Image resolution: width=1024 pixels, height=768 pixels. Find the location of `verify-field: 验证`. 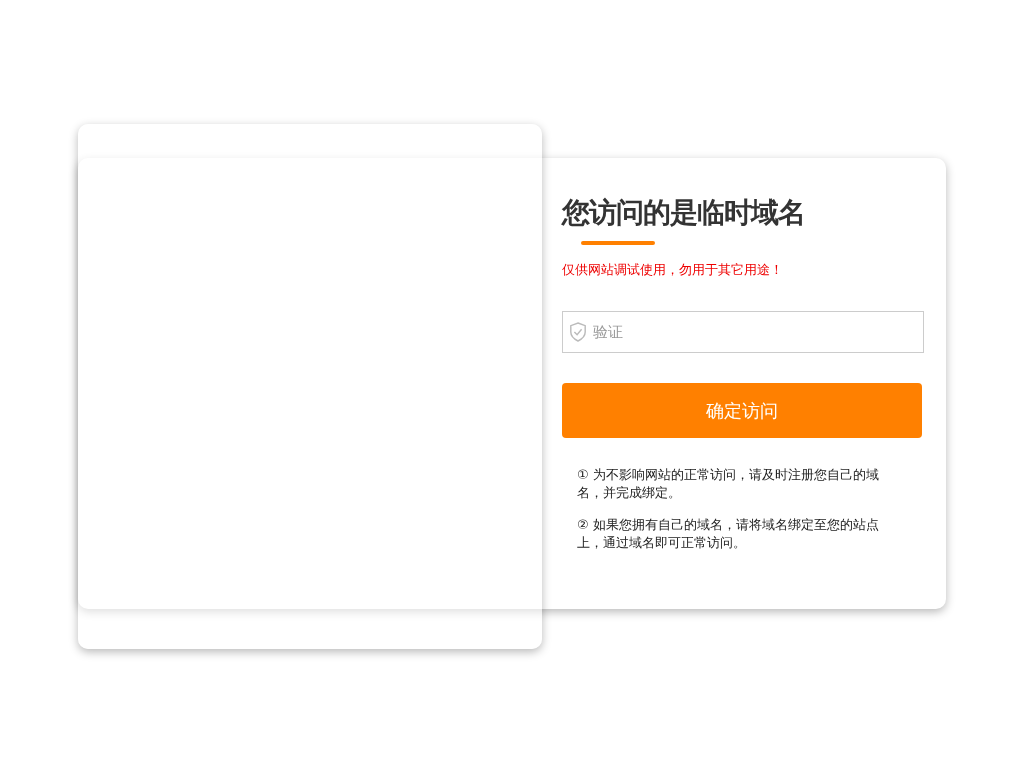

verify-field: 验证 is located at coordinates (743, 332).